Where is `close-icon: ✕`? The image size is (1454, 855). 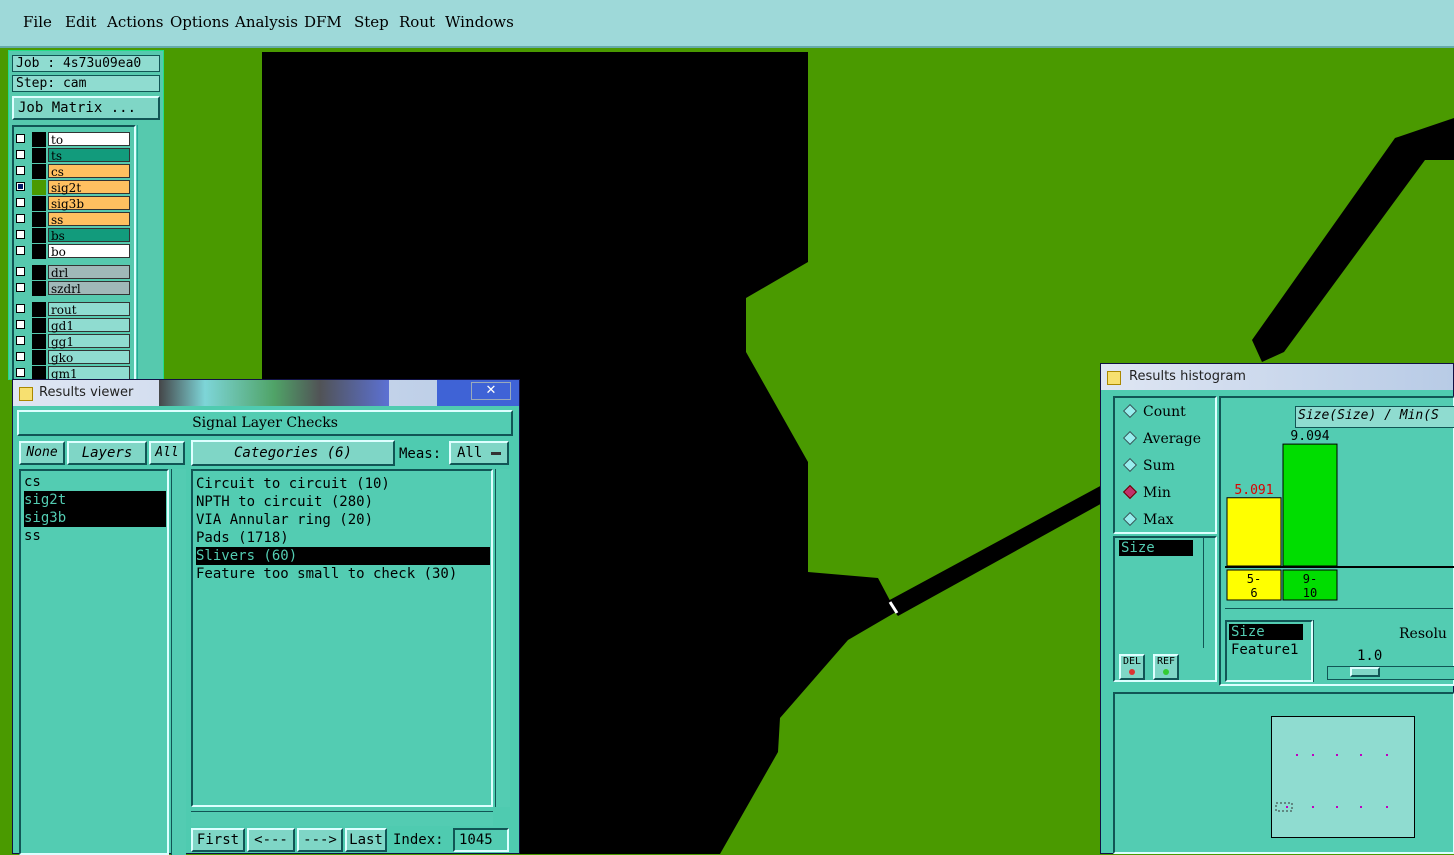 close-icon: ✕ is located at coordinates (491, 391).